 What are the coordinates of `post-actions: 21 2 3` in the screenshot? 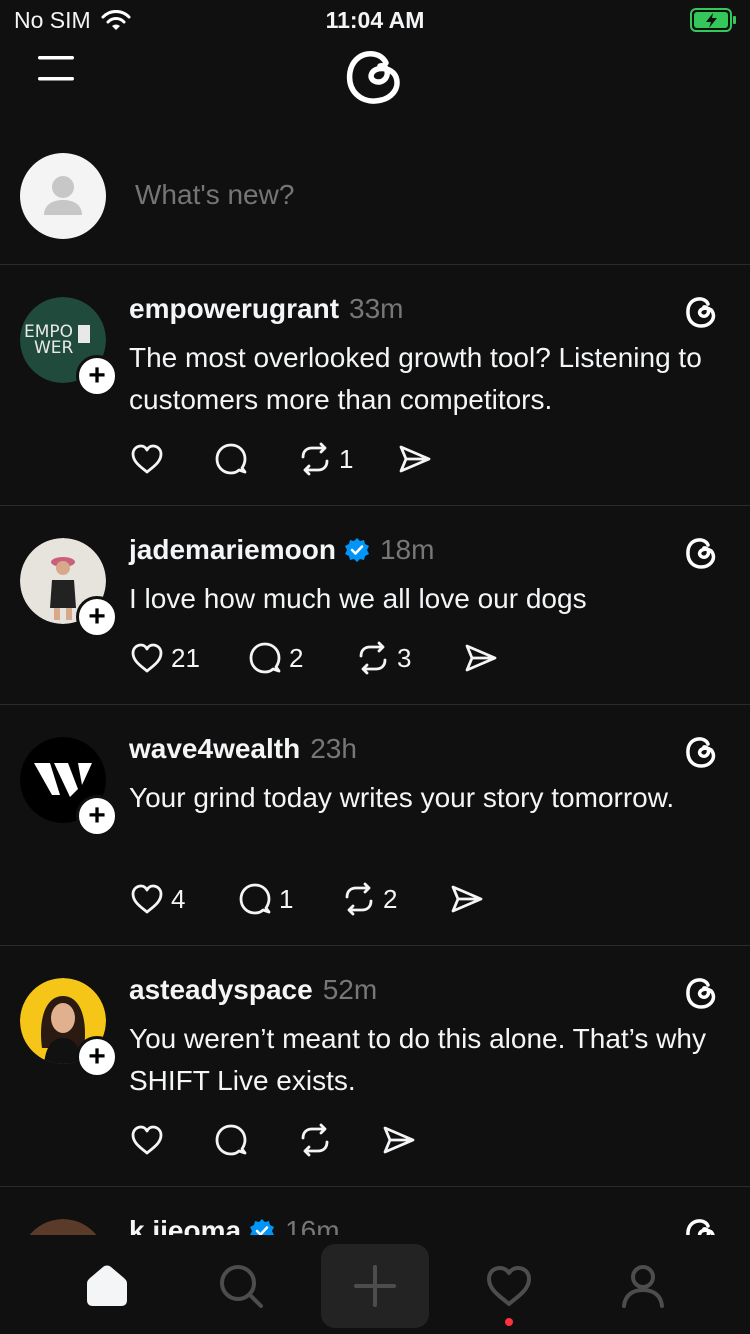 It's located at (314, 658).